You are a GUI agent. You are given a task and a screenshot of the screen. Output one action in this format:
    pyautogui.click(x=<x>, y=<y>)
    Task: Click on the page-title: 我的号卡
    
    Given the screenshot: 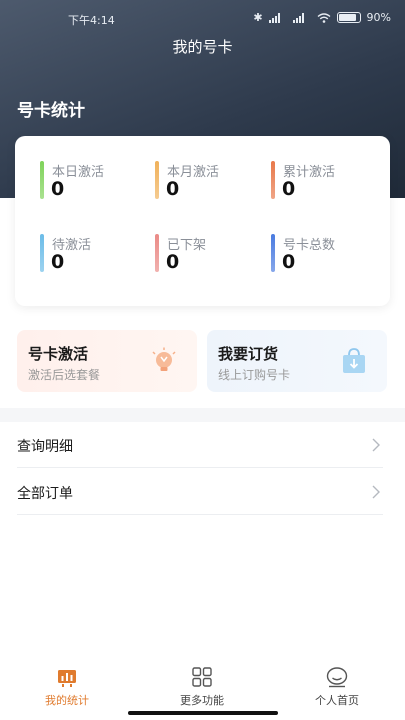 What is the action you would take?
    pyautogui.click(x=202, y=47)
    